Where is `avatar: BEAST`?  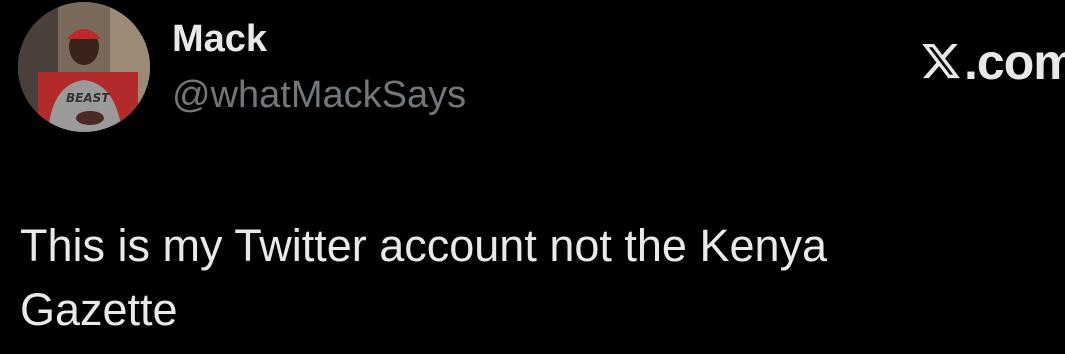
avatar: BEAST is located at coordinates (84, 67).